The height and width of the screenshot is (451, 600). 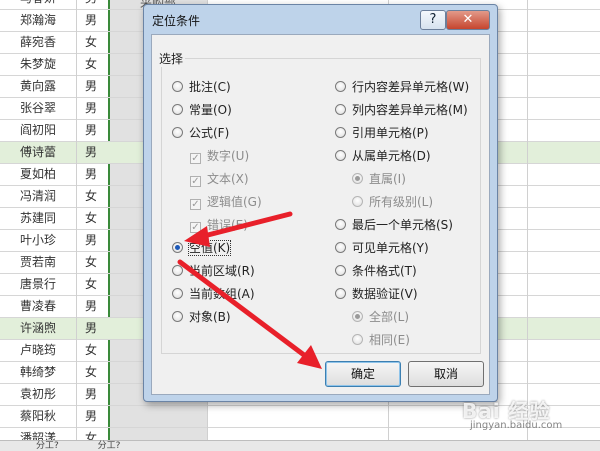 What do you see at coordinates (245, 225) in the screenshot?
I see `arrow-to-blank-option` at bounding box center [245, 225].